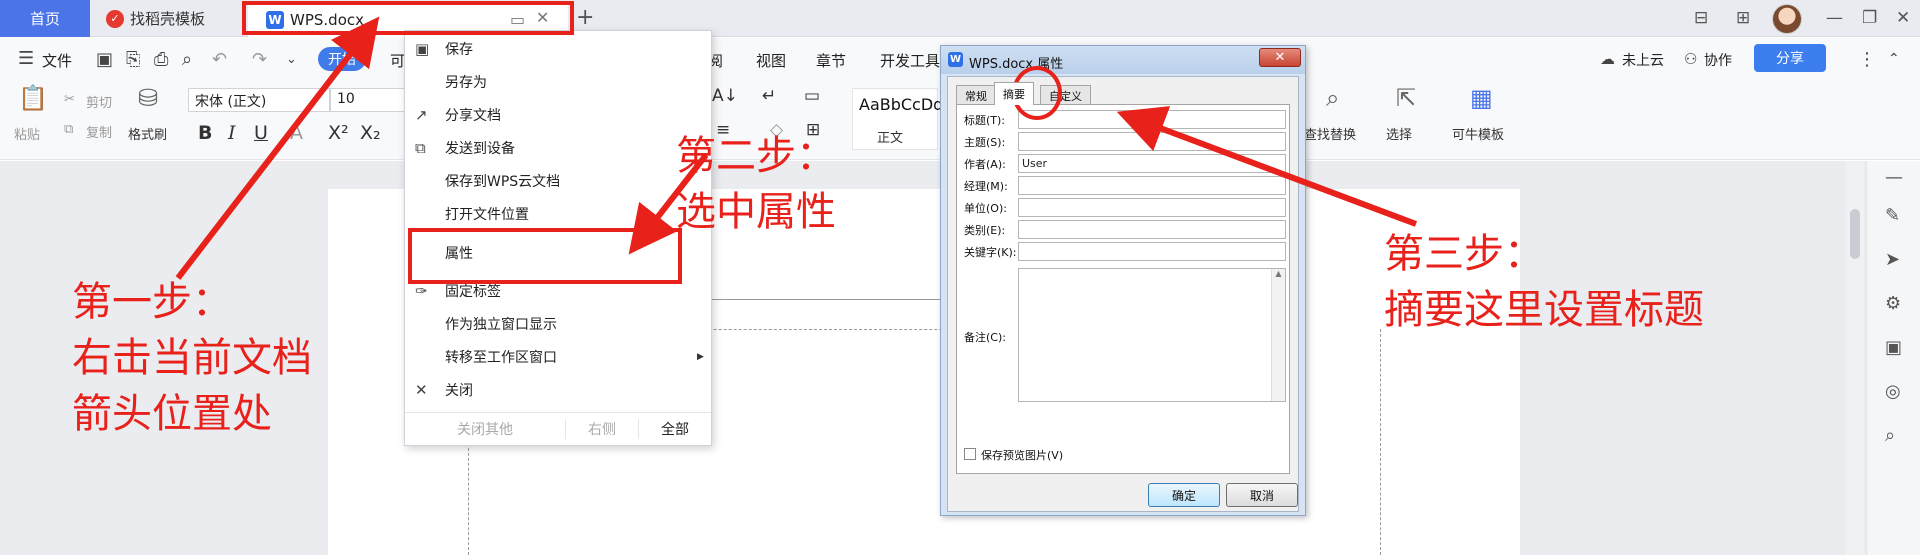 Image resolution: width=1920 pixels, height=555 pixels. I want to click on close-icon: ✕, so click(1280, 57).